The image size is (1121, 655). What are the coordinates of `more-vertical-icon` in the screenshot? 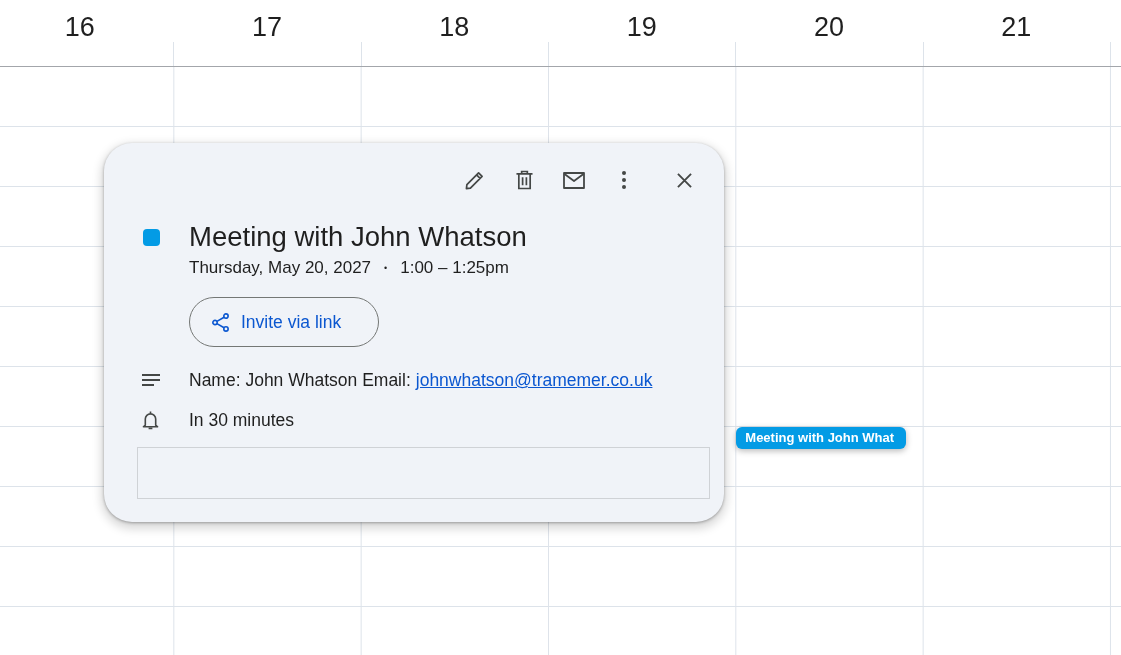 It's located at (624, 180).